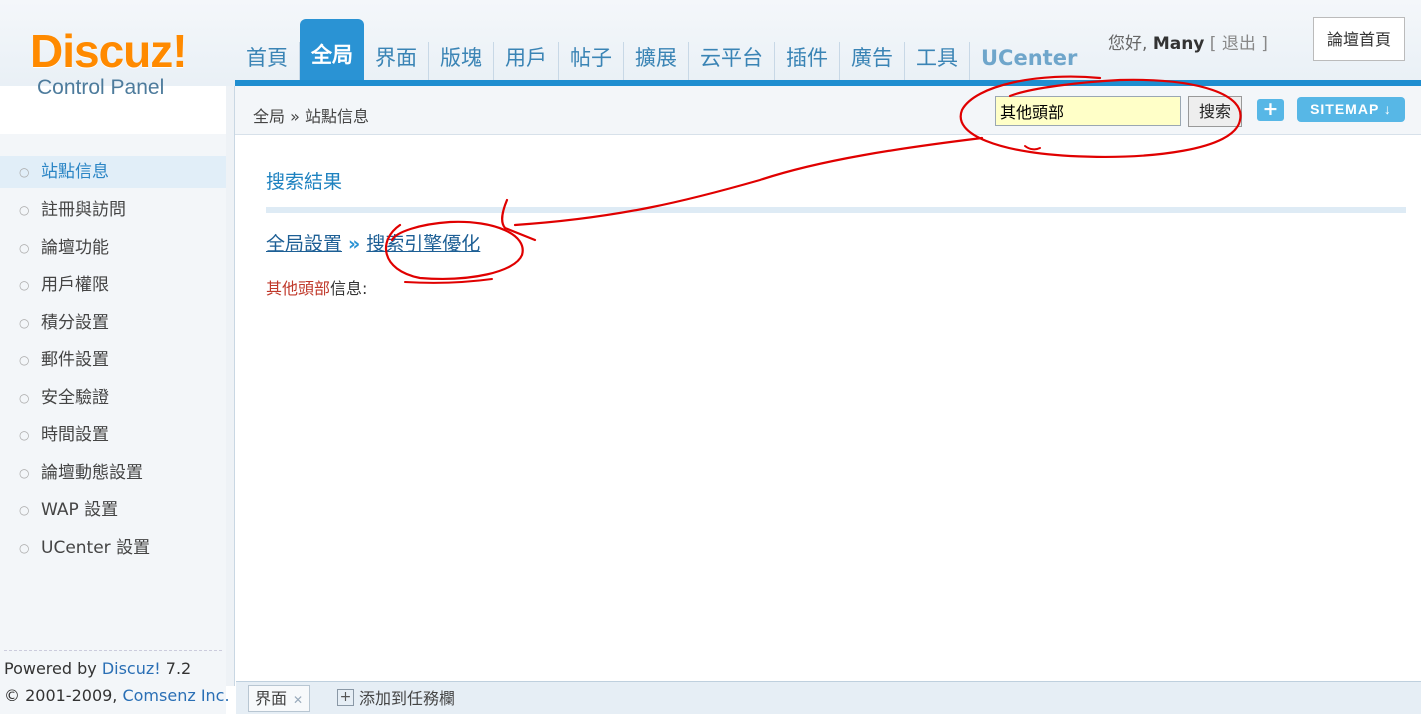 This screenshot has width=1421, height=714. I want to click on comsenz-link: Comsenz Inc., so click(175, 695).